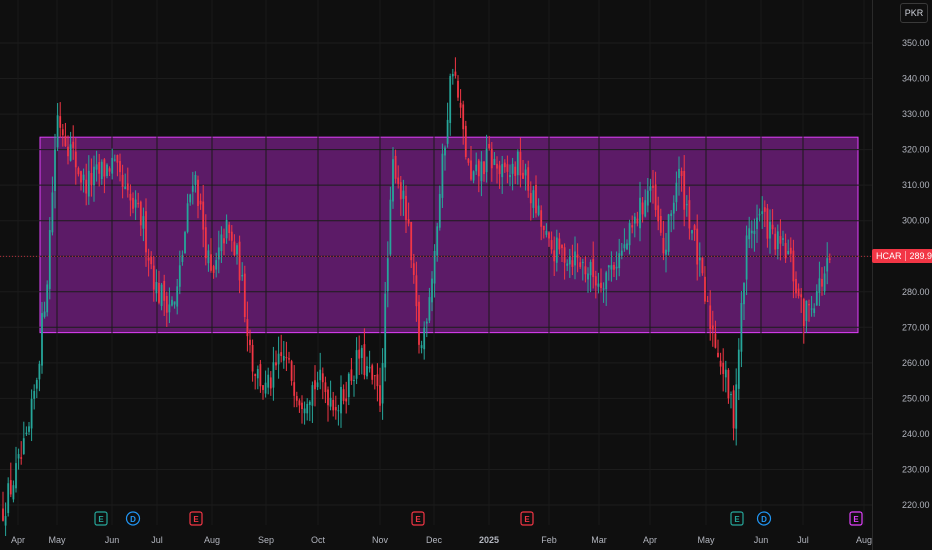 The width and height of the screenshot is (932, 550). I want to click on y-tick-label: 350.00, so click(916, 43).